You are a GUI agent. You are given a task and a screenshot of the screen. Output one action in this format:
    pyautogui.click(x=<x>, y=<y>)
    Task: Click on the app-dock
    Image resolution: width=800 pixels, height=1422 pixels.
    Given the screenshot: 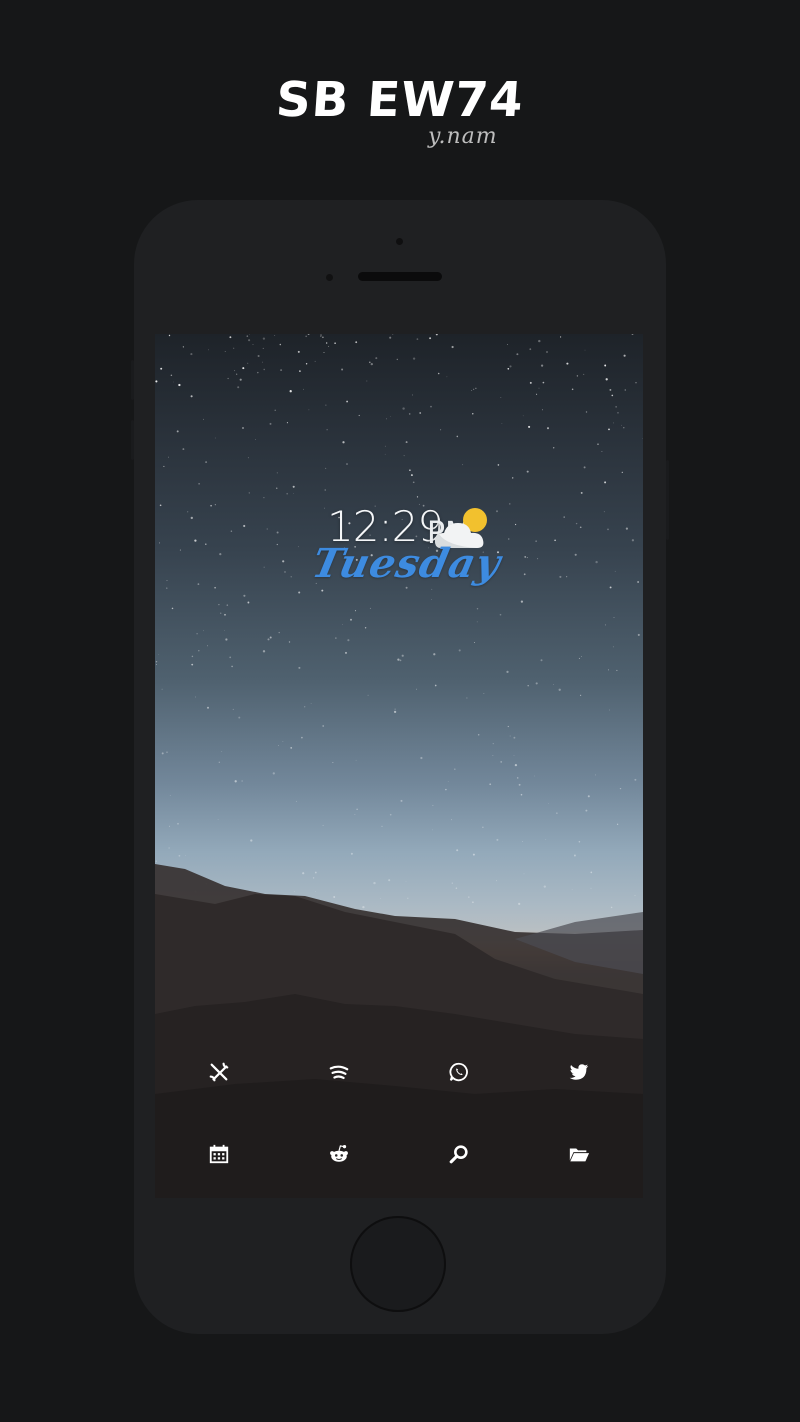 What is the action you would take?
    pyautogui.click(x=399, y=1114)
    